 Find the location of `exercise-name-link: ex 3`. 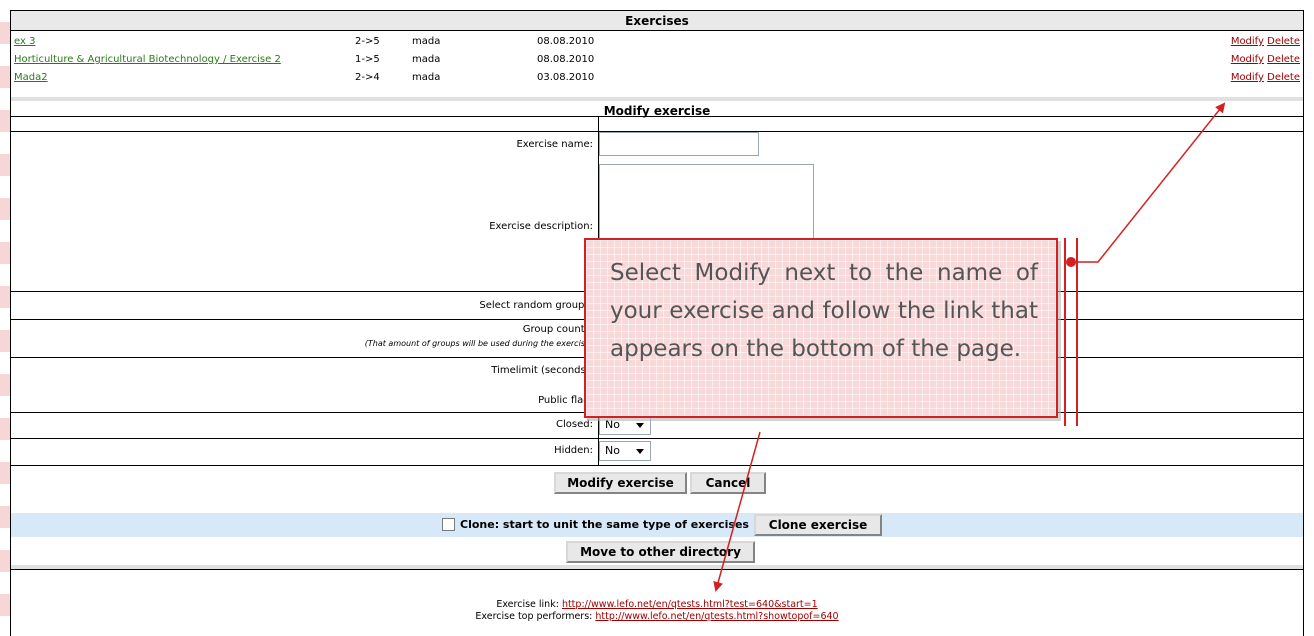

exercise-name-link: ex 3 is located at coordinates (24, 42).